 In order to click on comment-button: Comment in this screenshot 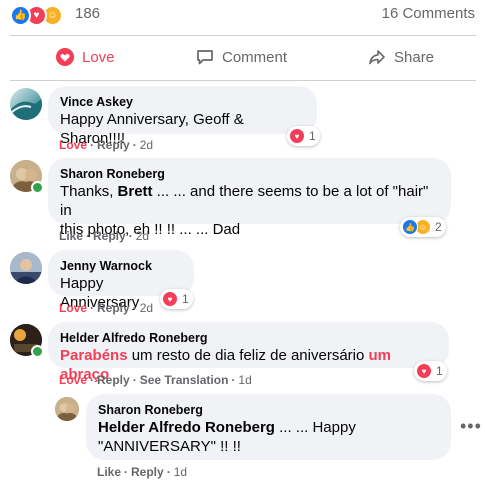, I will do `click(241, 57)`.